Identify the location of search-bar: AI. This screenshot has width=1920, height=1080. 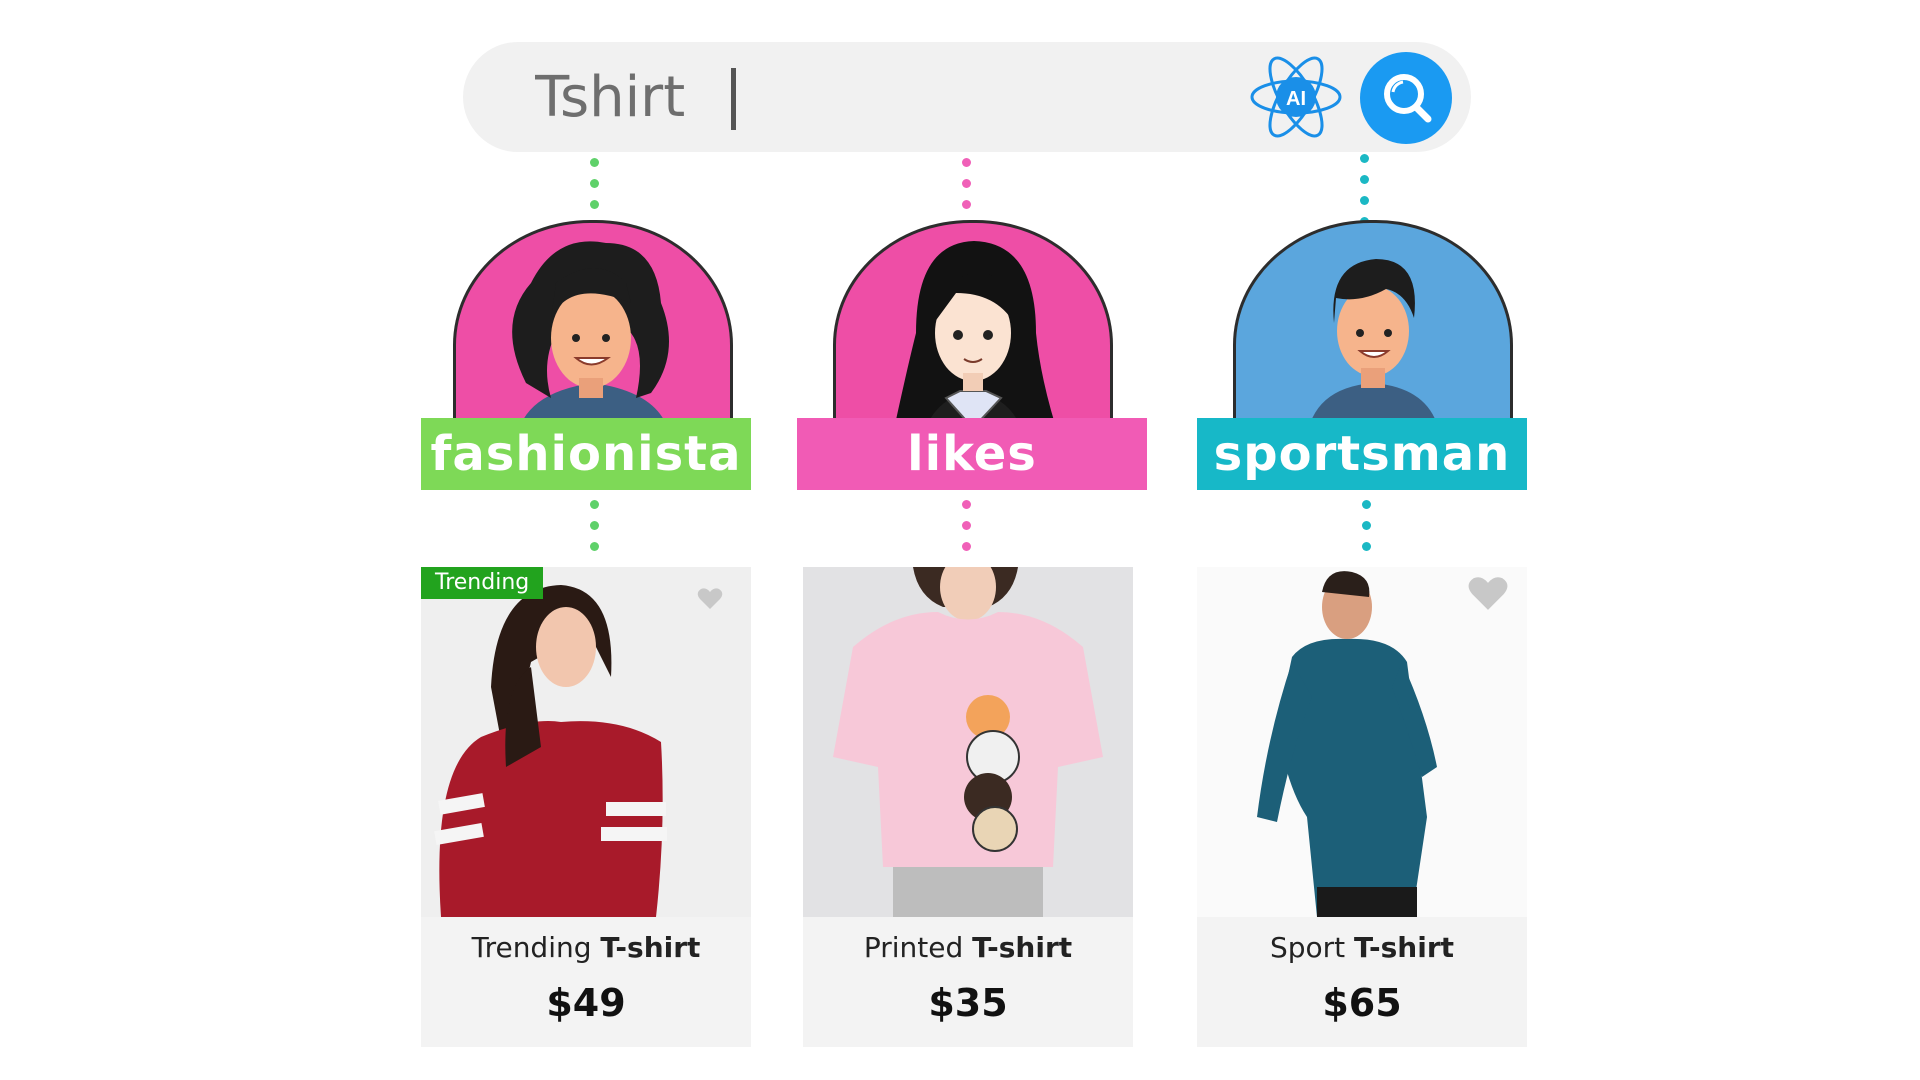
(967, 97).